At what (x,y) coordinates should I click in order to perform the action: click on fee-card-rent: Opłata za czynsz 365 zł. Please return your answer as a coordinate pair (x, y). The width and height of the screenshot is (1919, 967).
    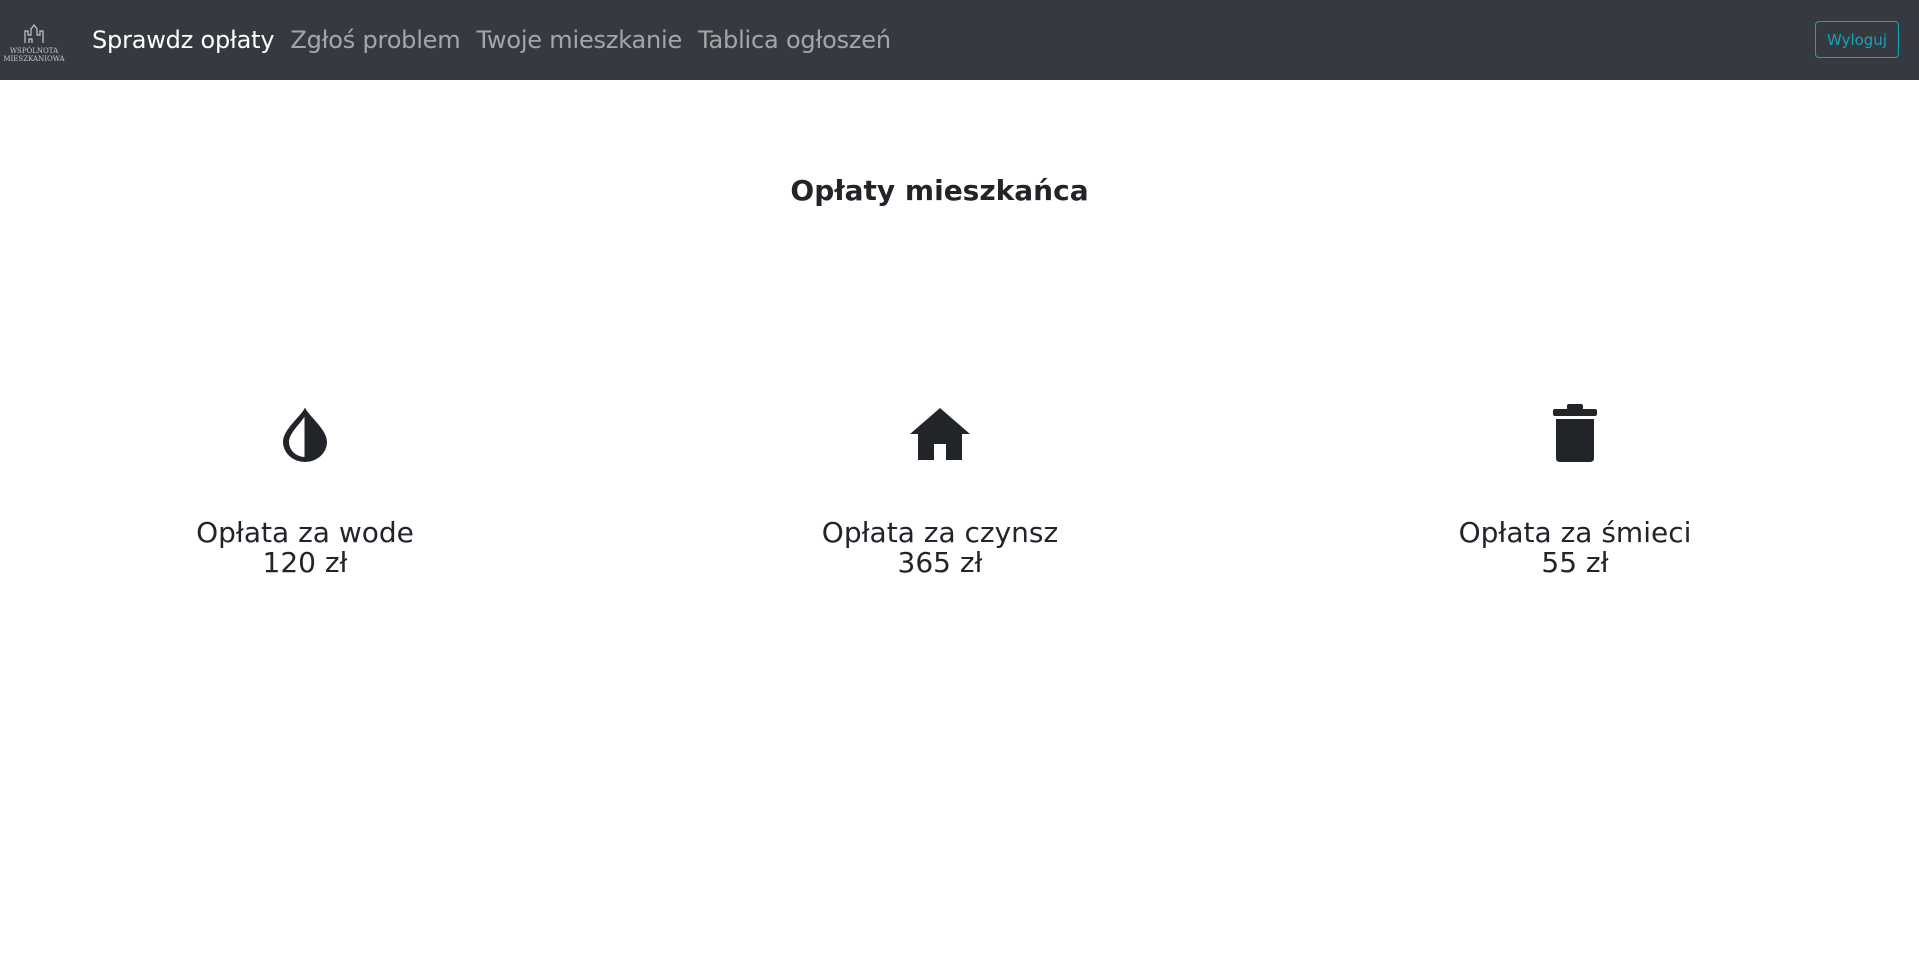
    Looking at the image, I should click on (940, 489).